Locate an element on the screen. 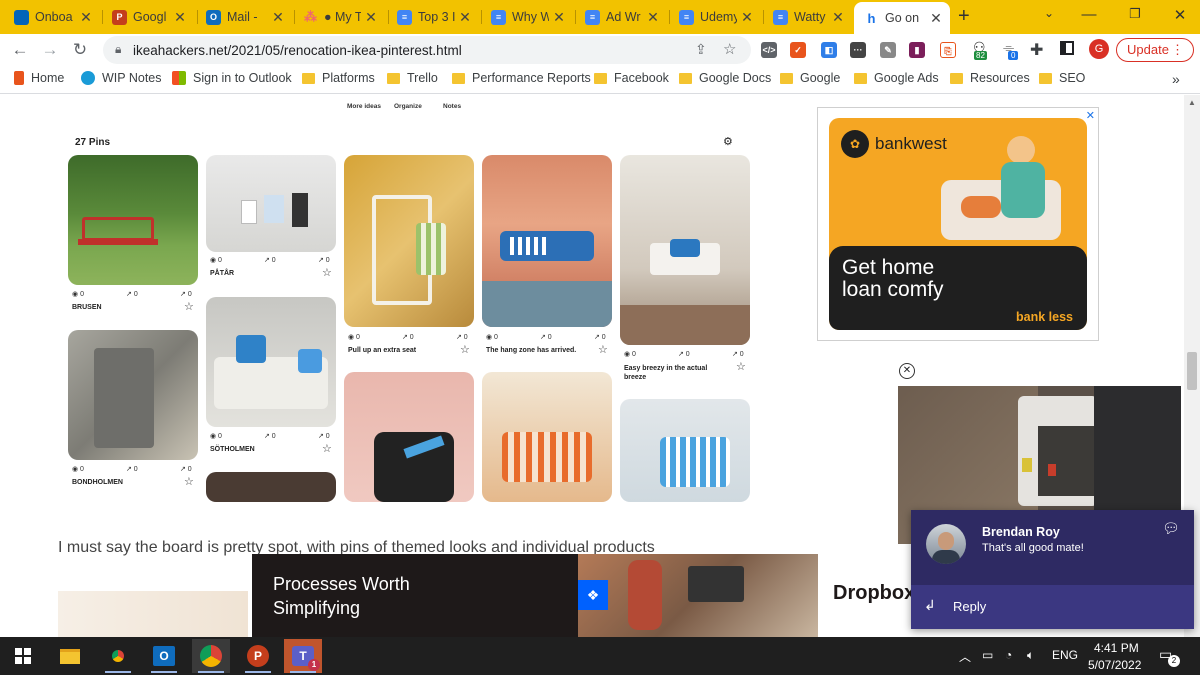 The height and width of the screenshot is (675, 1200). bankwest-ad-creative: ✿ bankwest Get home loan comfy bank less is located at coordinates (958, 224).